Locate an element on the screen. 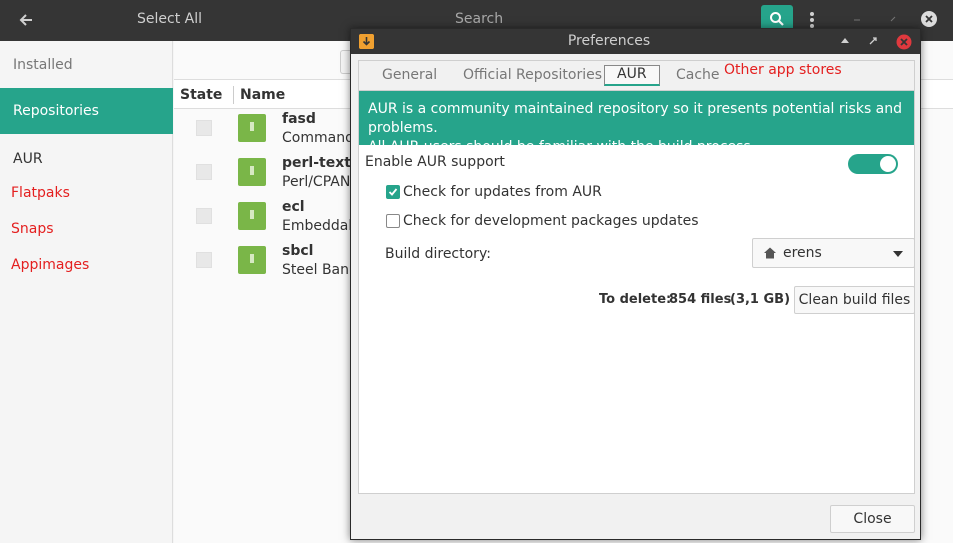 The height and width of the screenshot is (543, 953). check-updates-aur-checkbox is located at coordinates (393, 192).